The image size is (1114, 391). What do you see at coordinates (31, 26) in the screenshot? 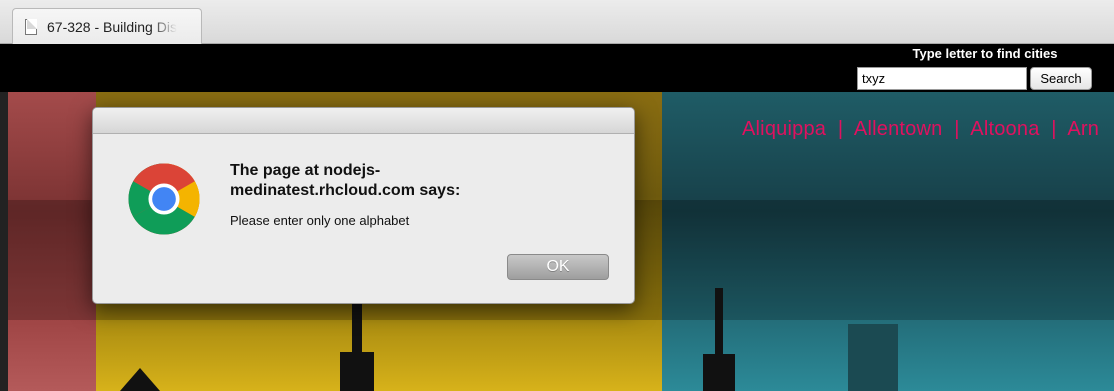
I see `document-icon` at bounding box center [31, 26].